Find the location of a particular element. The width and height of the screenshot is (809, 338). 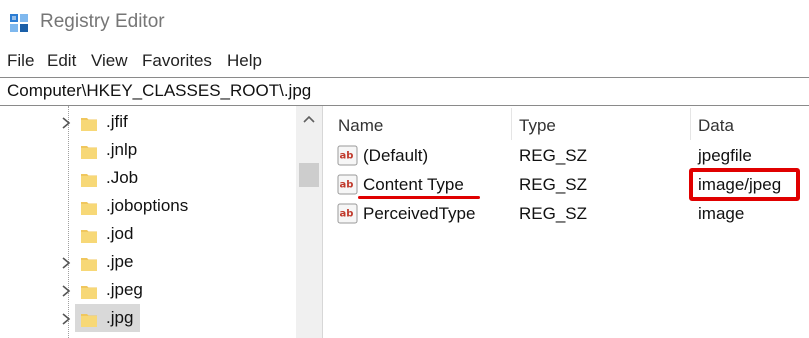

tree-item-jod: .jod is located at coordinates (150, 235).